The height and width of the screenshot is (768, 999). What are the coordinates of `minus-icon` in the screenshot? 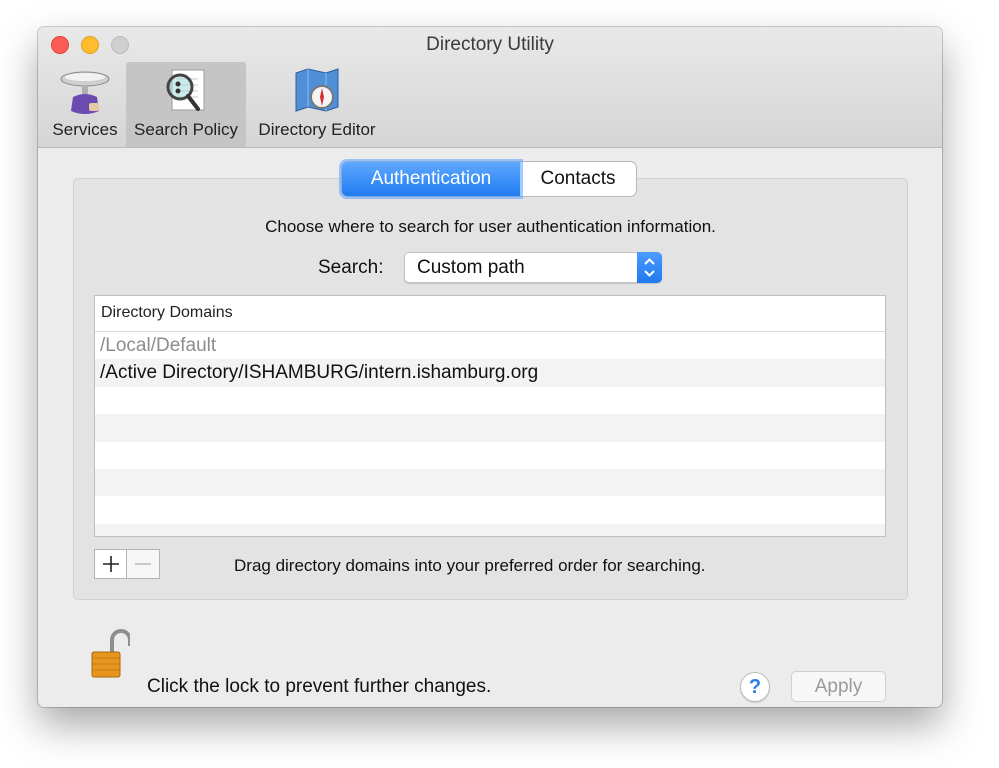 It's located at (143, 564).